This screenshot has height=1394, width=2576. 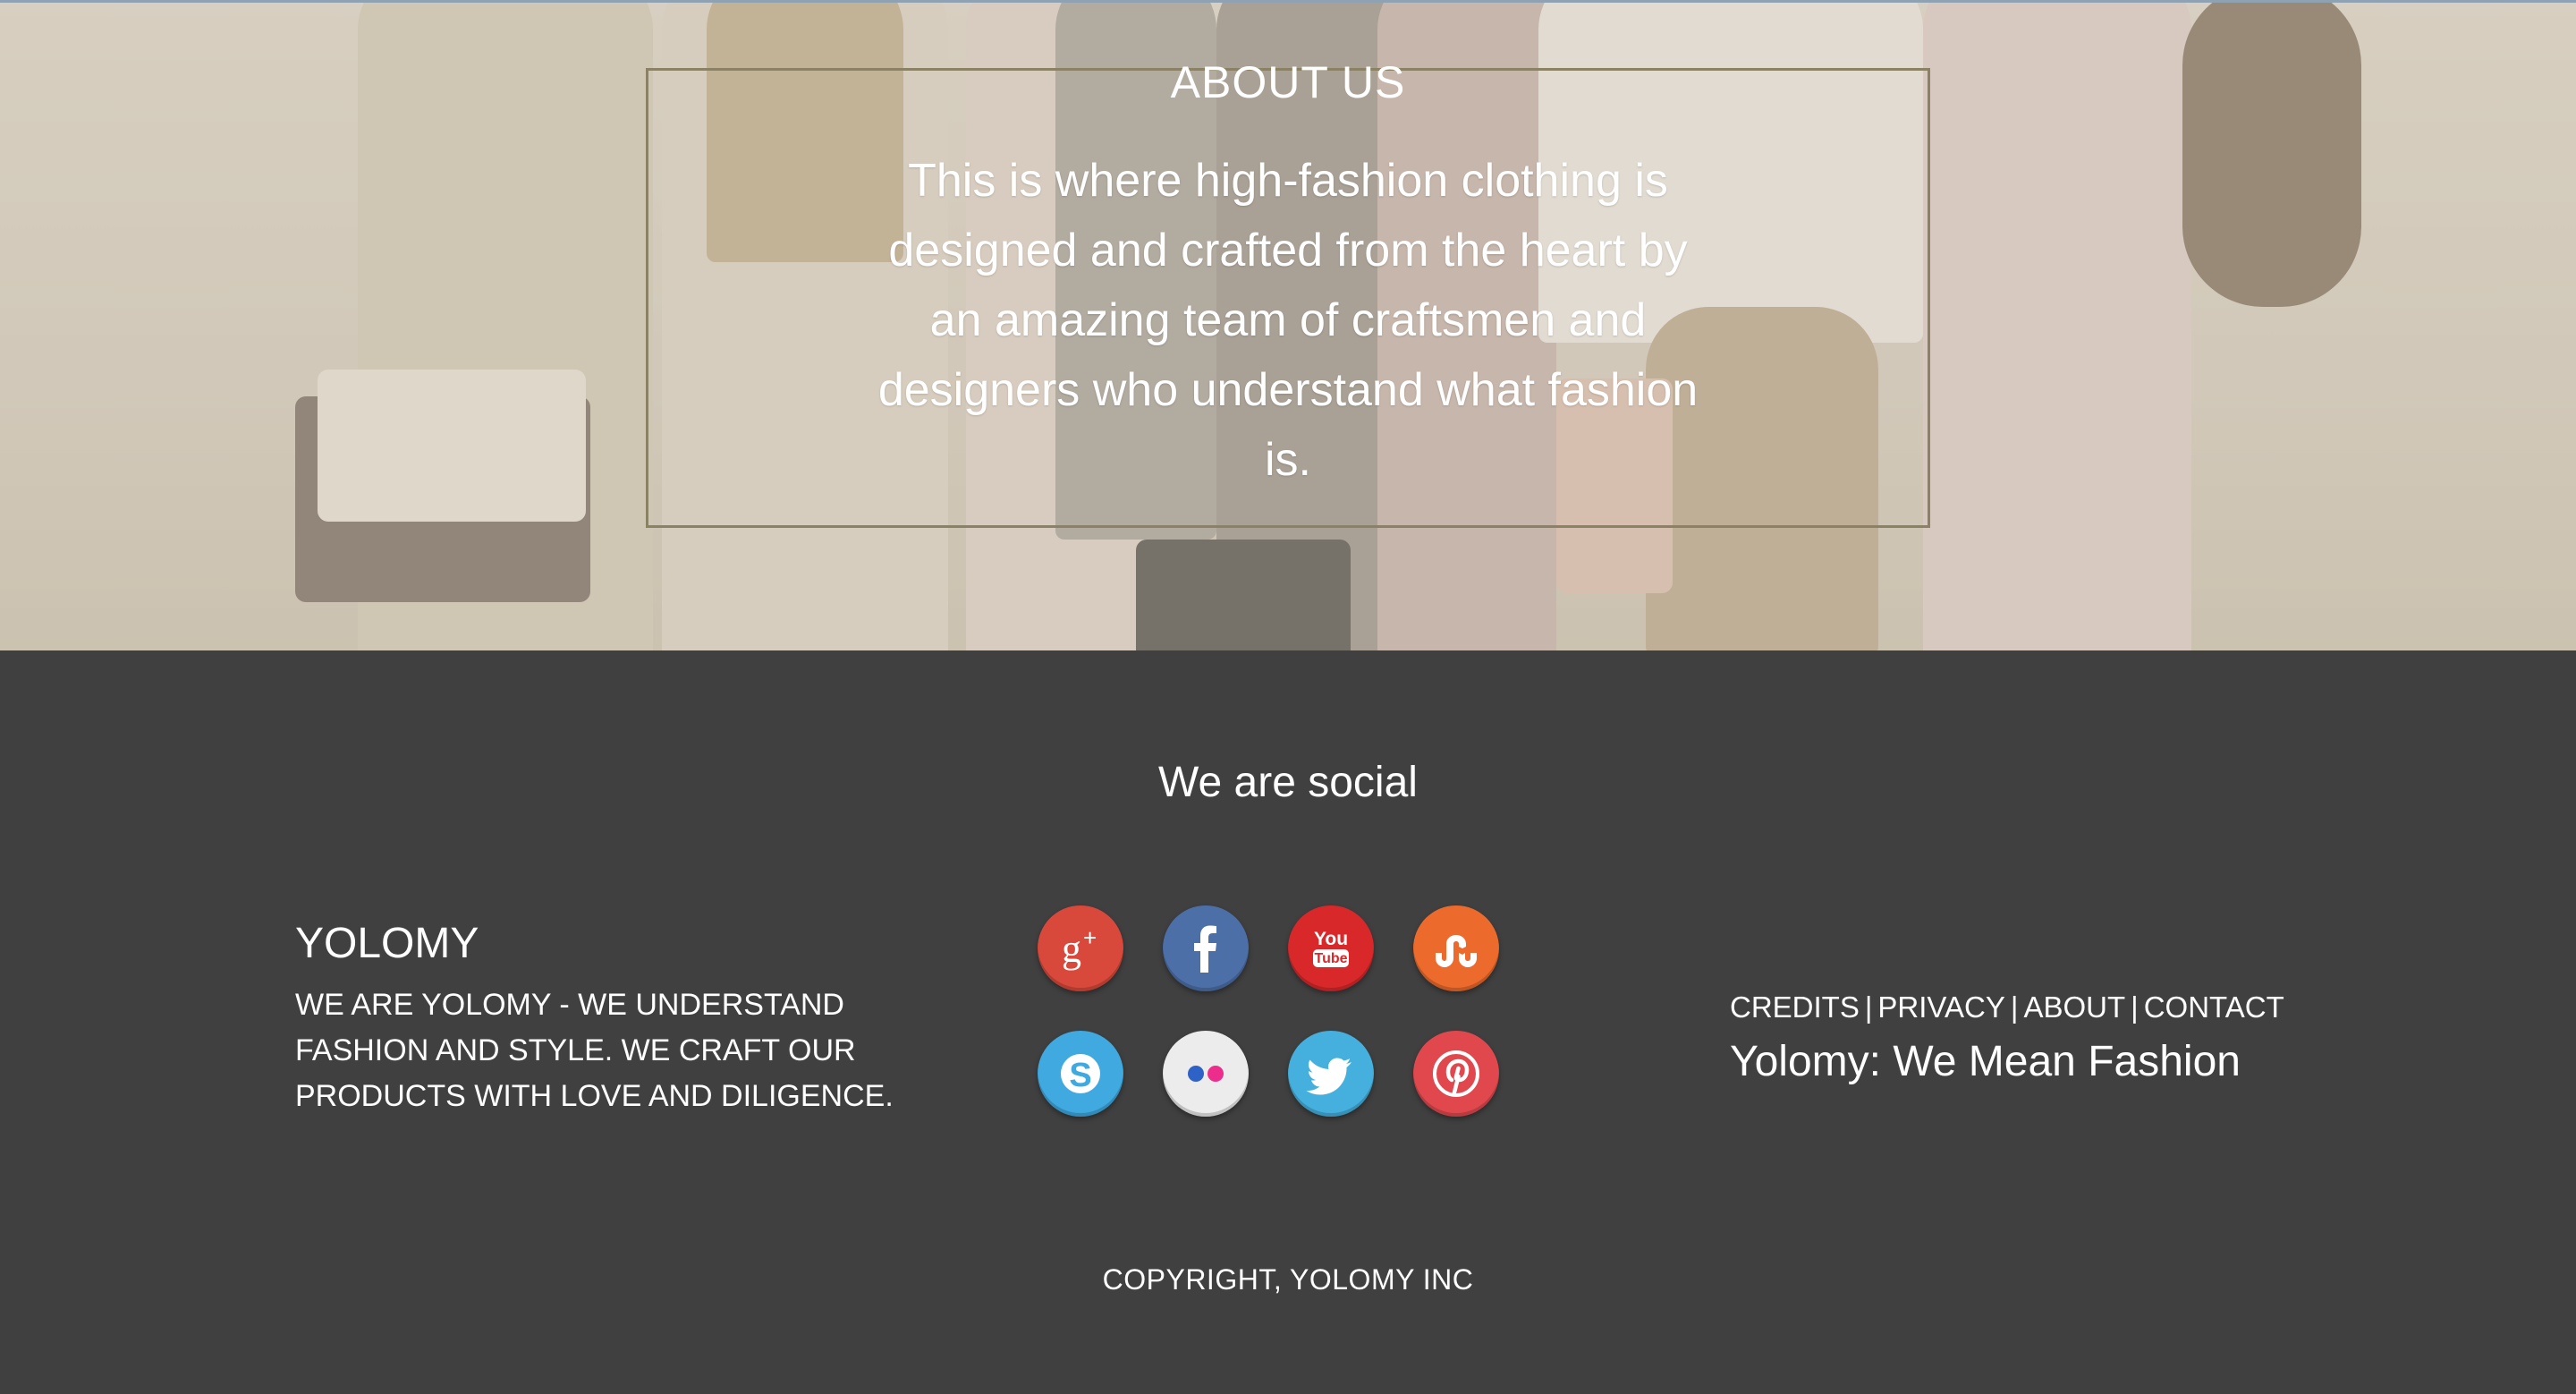 What do you see at coordinates (1288, 1279) in the screenshot?
I see `copyright: COPYRIGHT, YOLOMY INC` at bounding box center [1288, 1279].